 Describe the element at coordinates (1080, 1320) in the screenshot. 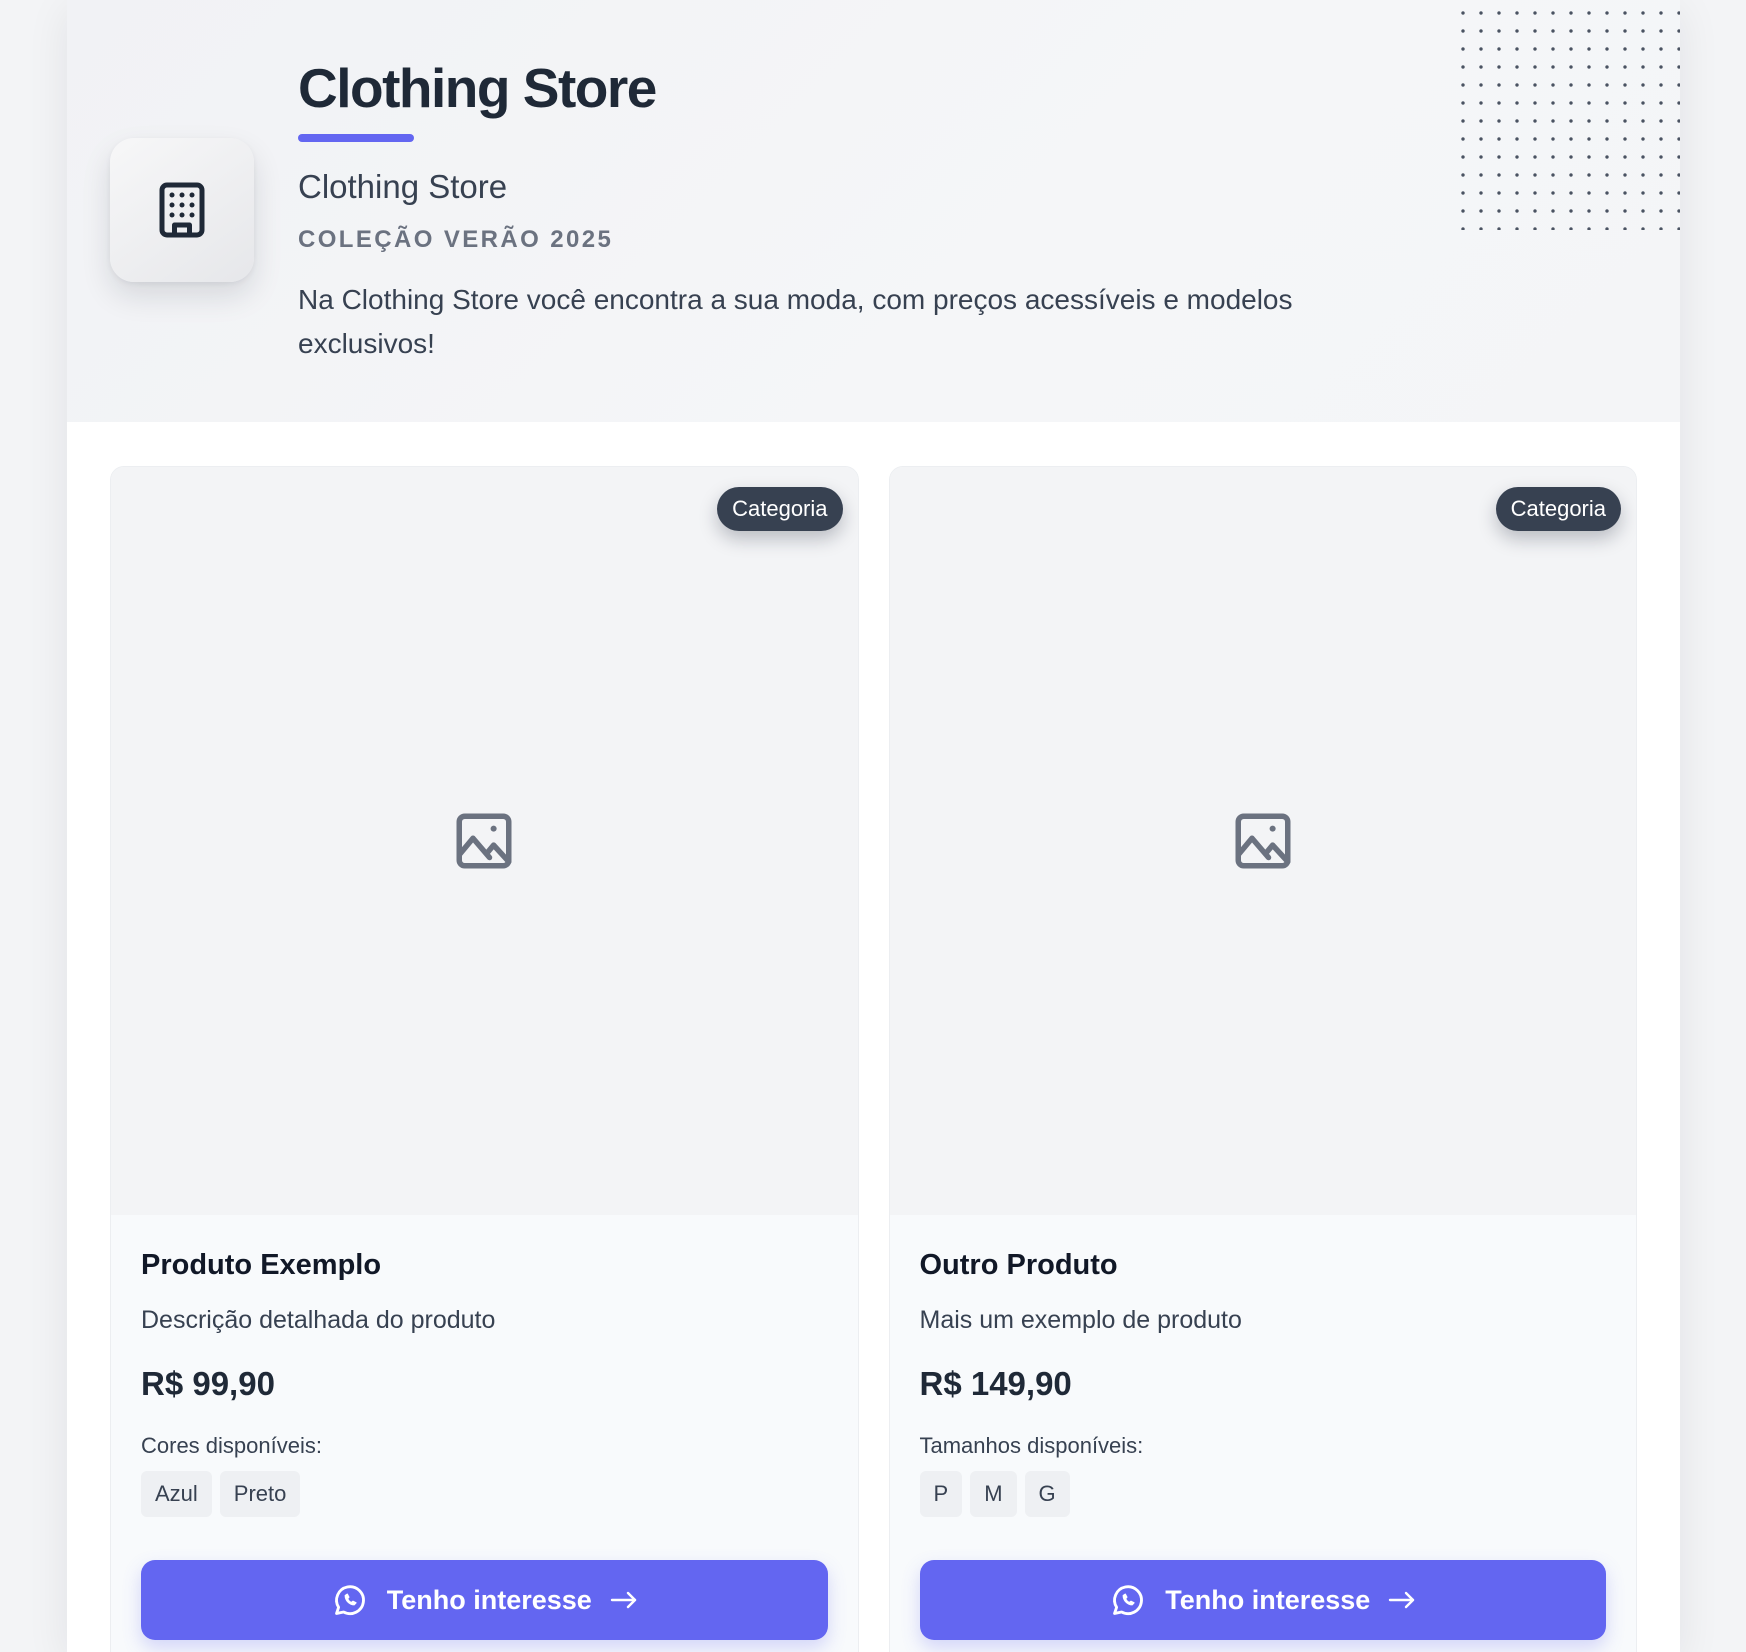

I see `product-description: Mais um exemplo de produto` at that location.